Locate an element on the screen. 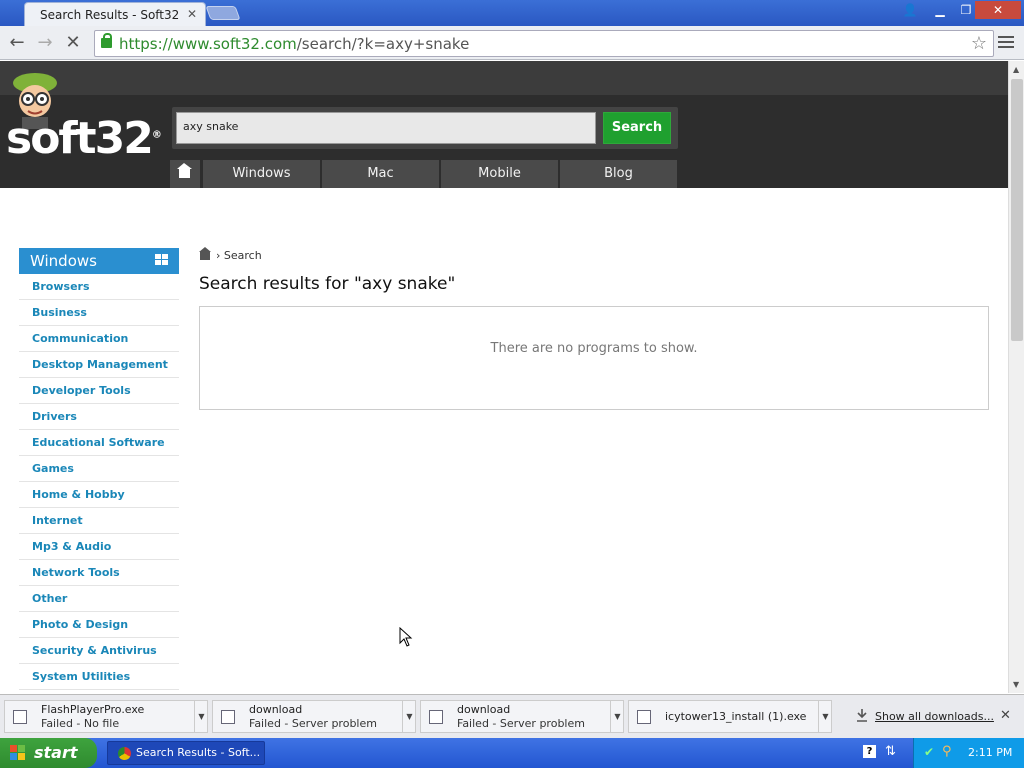  bookmark-star-icon: ☆ is located at coordinates (979, 43).